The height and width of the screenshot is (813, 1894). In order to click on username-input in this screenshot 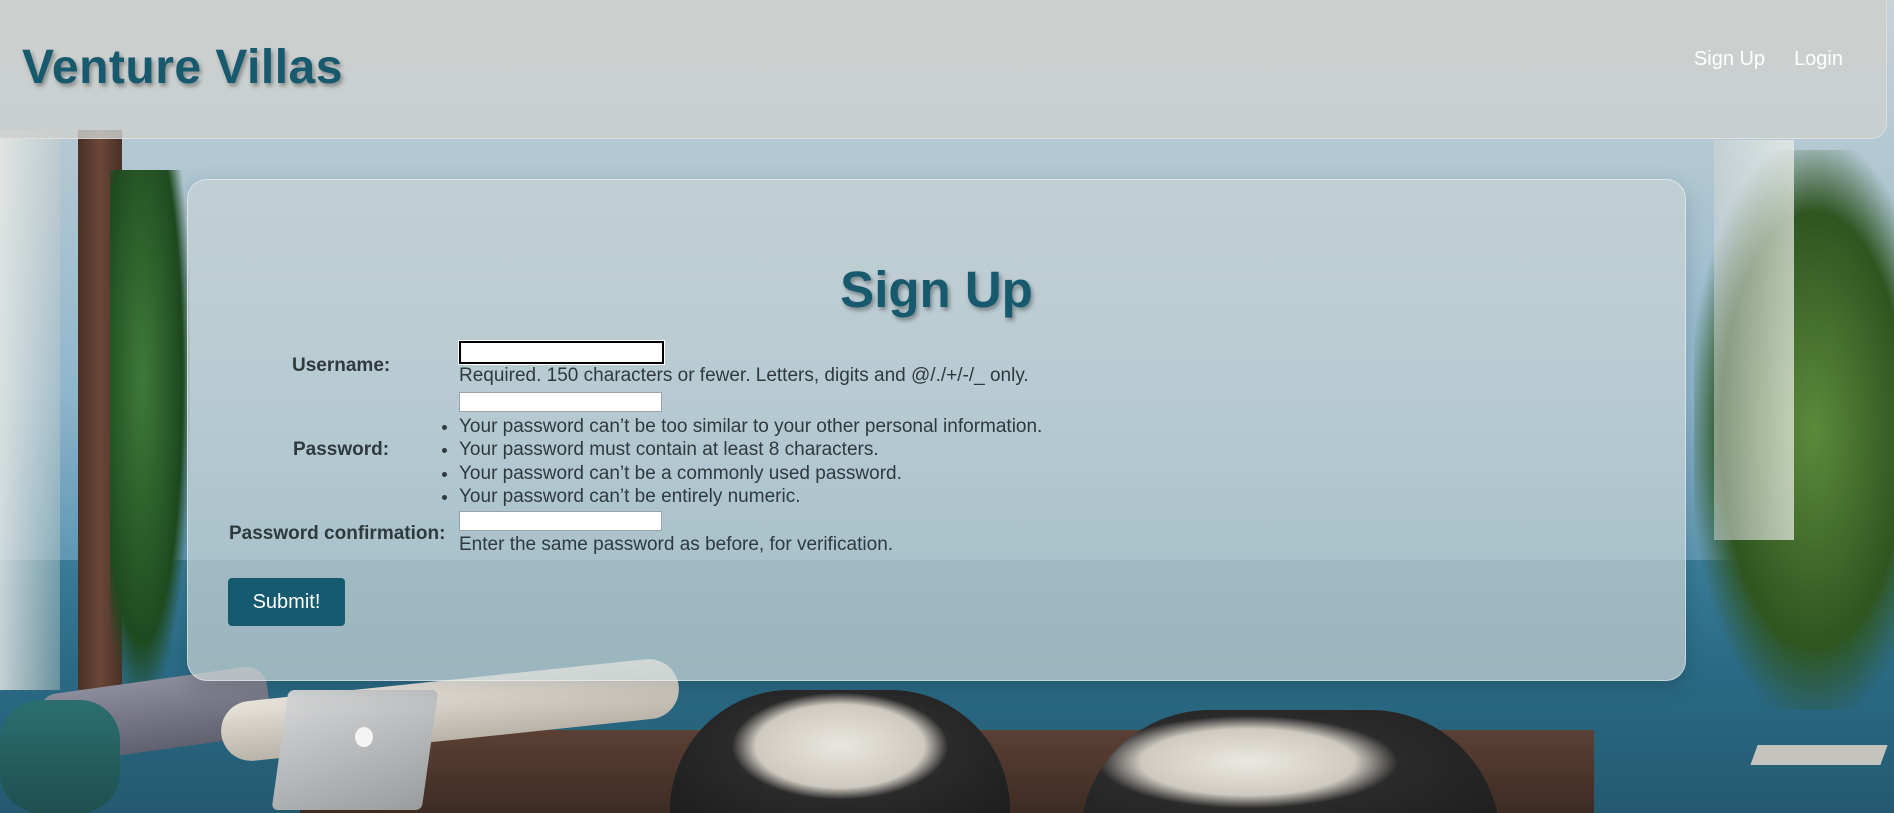, I will do `click(561, 352)`.